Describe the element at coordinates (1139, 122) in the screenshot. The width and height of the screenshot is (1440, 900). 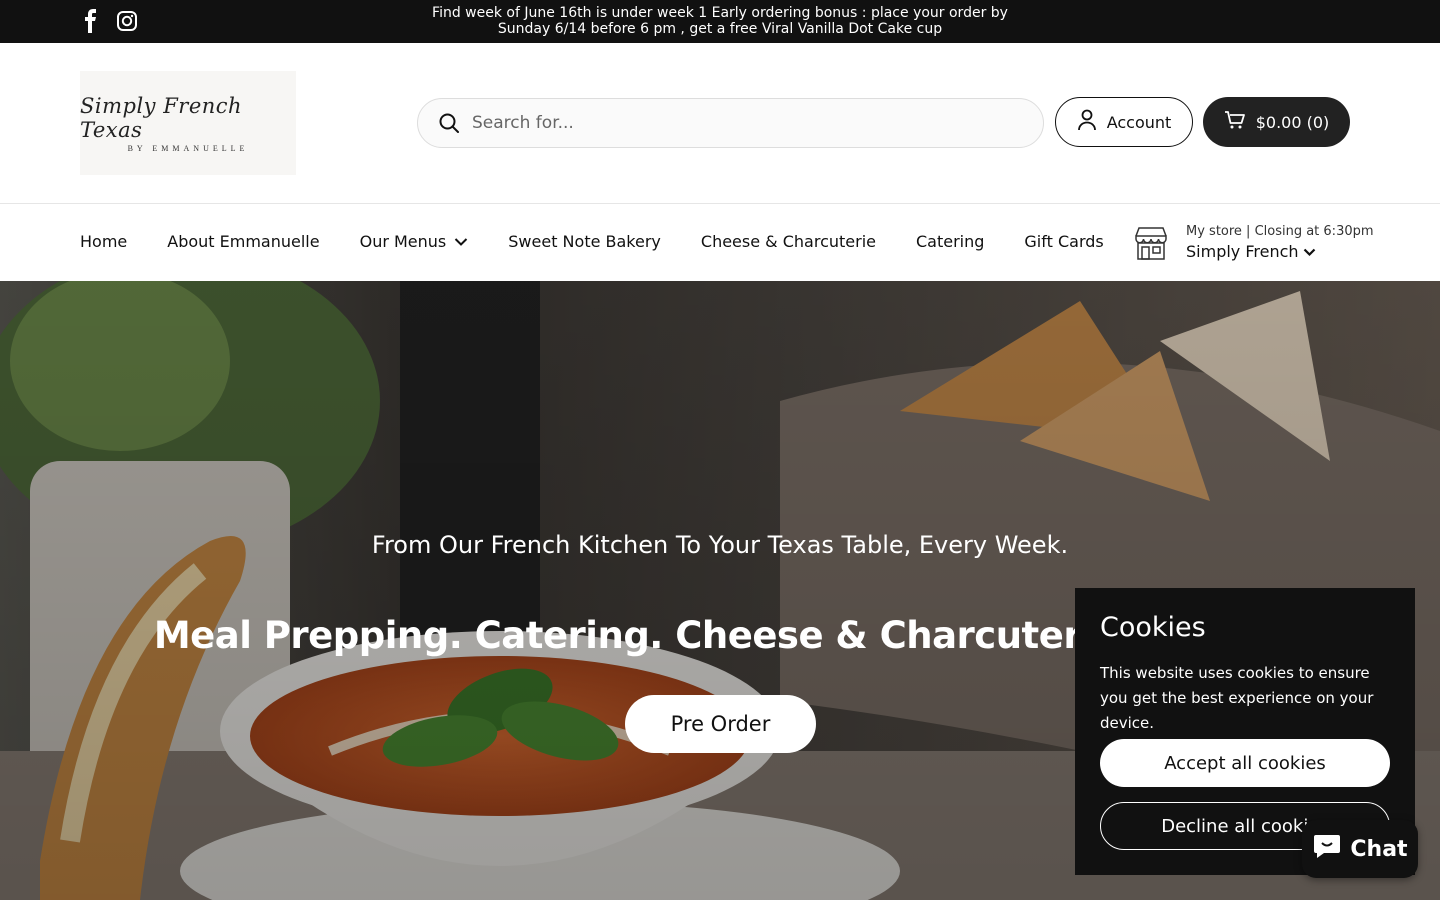
I see `account-label: Account` at that location.